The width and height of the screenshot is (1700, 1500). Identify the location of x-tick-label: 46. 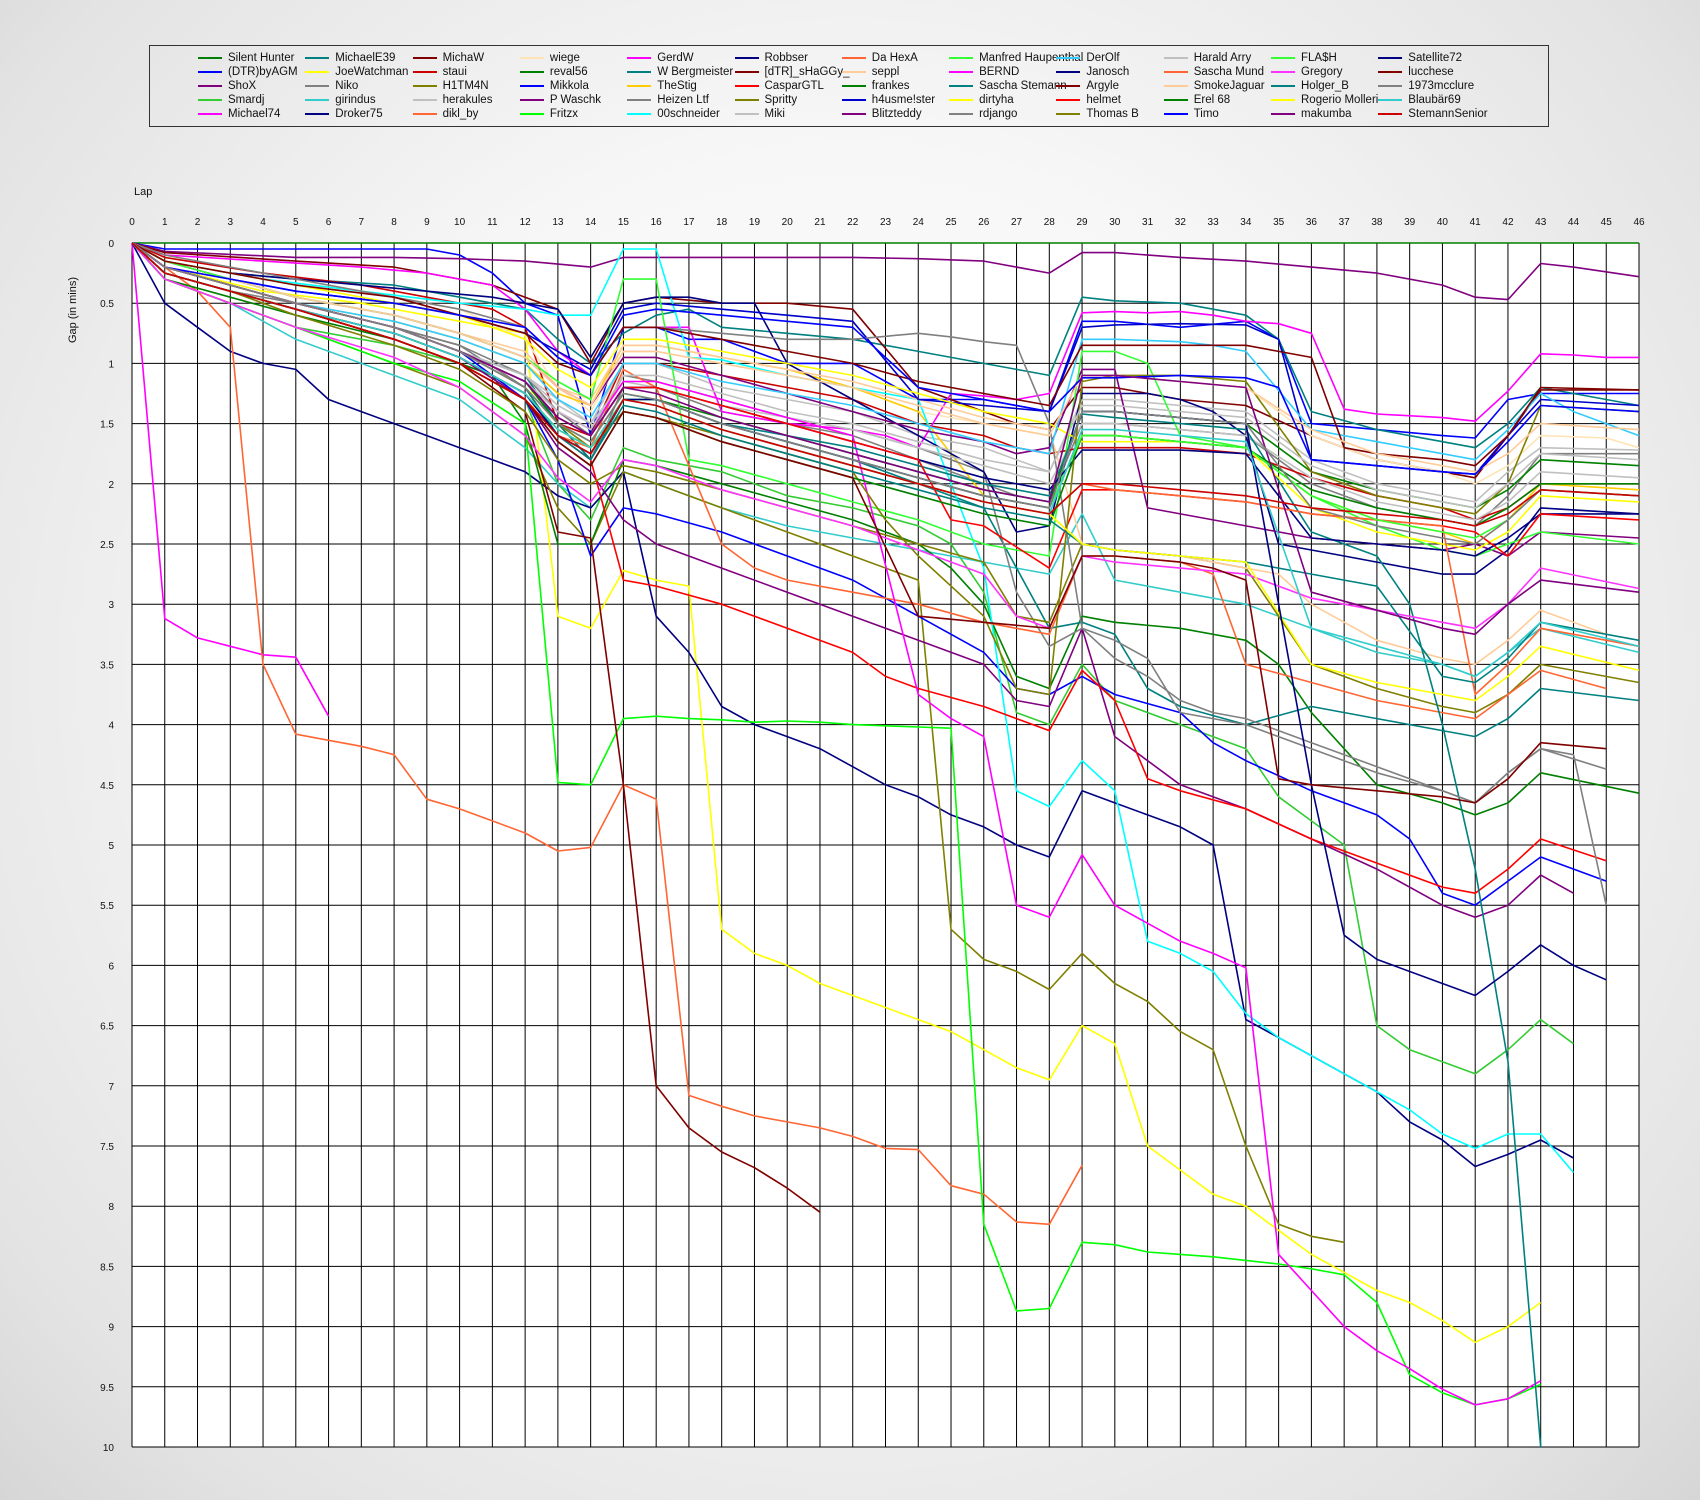
(1639, 222).